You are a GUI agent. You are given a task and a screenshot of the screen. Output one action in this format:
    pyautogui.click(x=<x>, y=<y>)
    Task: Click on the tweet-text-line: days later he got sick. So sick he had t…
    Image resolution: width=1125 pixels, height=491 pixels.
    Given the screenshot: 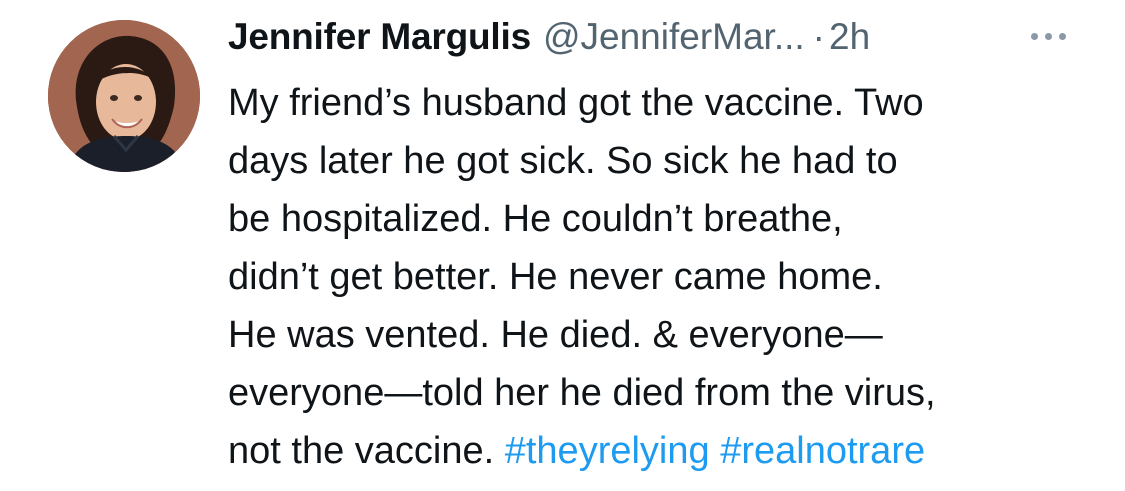 What is the action you would take?
    pyautogui.click(x=563, y=161)
    